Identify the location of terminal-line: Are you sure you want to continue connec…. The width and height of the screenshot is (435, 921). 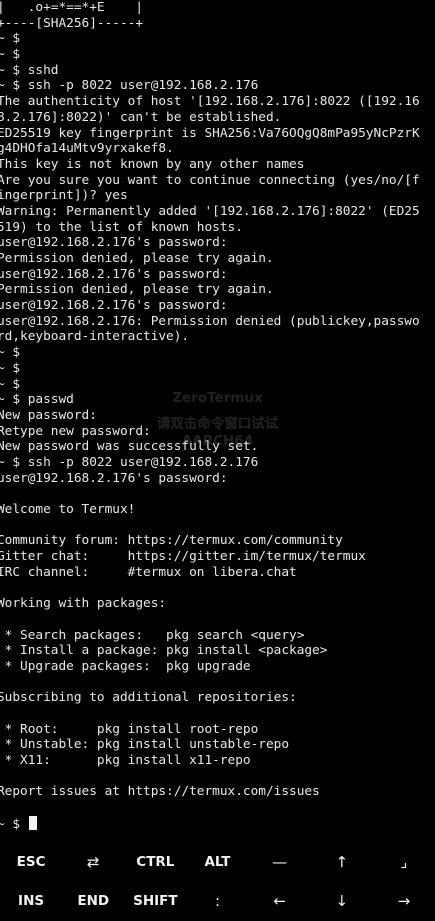
(210, 180).